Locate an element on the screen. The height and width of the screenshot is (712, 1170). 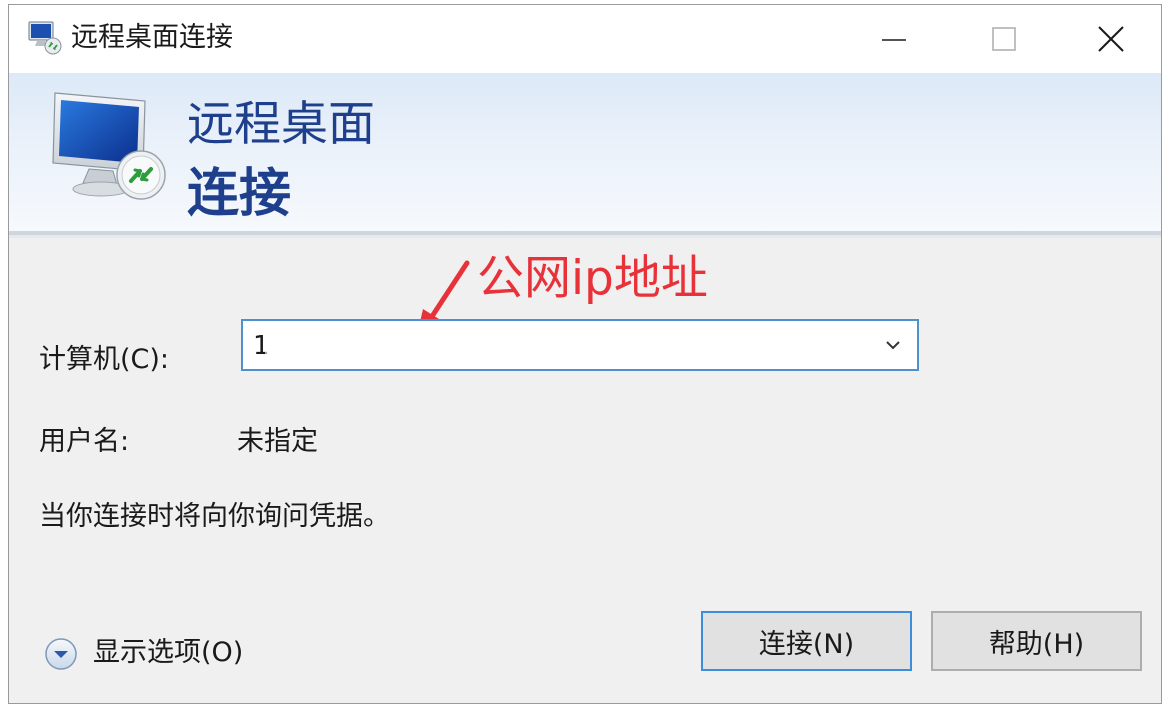
help-button: 帮助(H) is located at coordinates (1036, 641).